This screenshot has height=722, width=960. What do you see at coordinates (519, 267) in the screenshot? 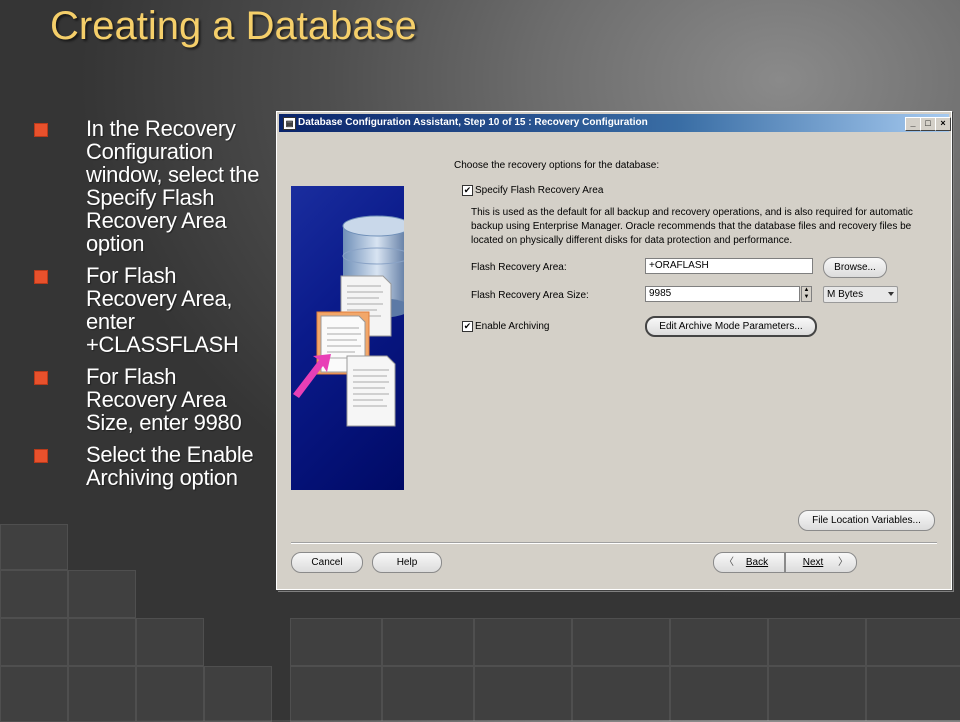
I see `flash-area-label: Flash Recovery Area:` at bounding box center [519, 267].